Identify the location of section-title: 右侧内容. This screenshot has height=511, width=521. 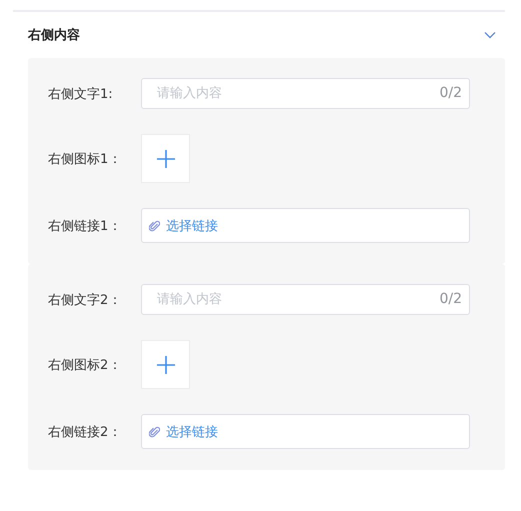
(54, 35).